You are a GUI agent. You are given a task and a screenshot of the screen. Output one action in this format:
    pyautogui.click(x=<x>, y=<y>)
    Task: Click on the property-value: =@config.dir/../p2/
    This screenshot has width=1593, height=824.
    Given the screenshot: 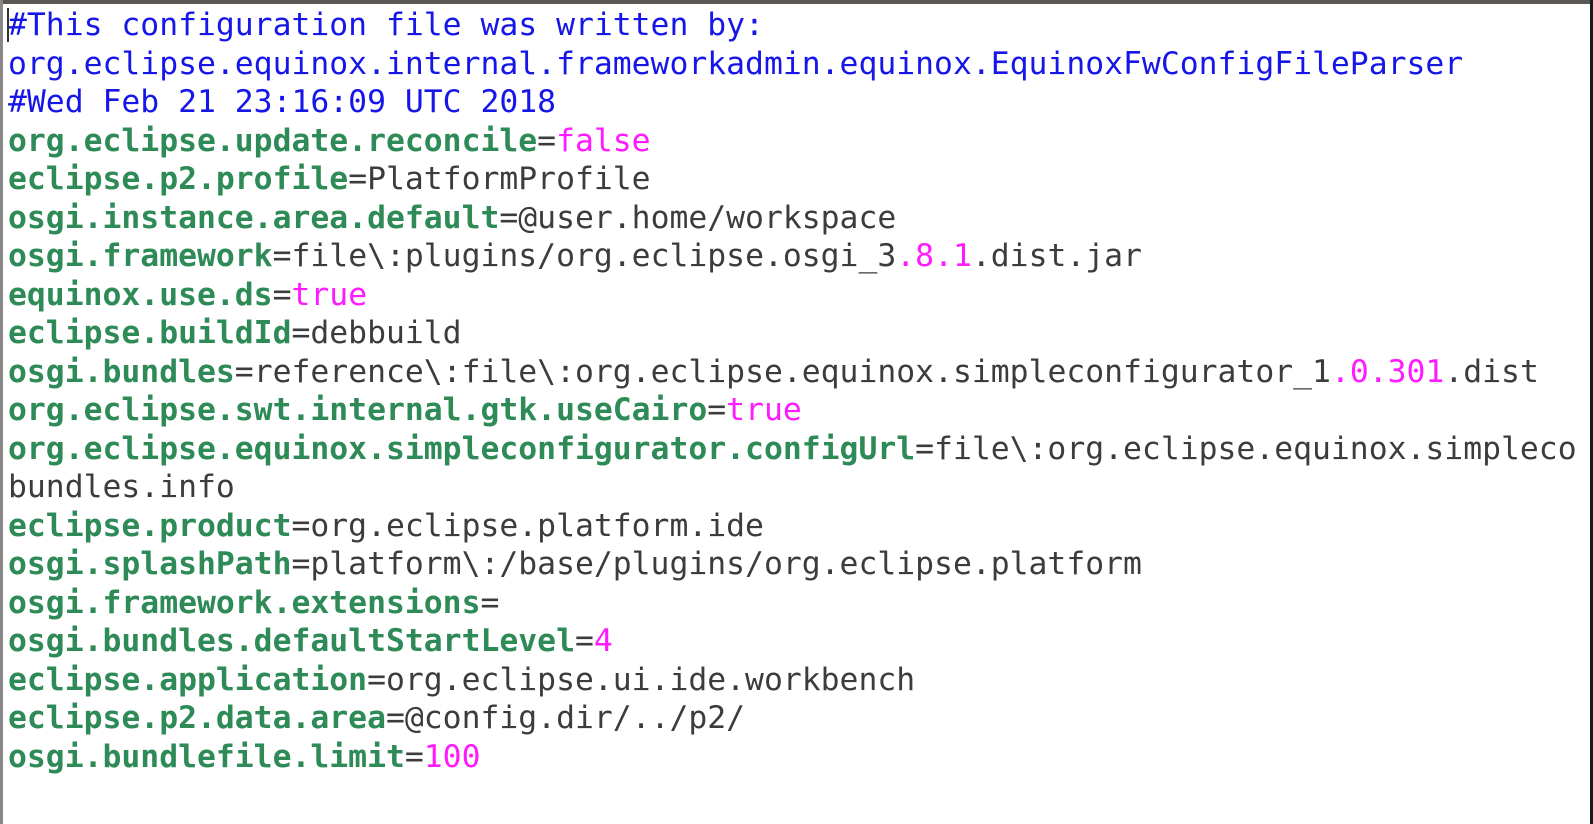 What is the action you would take?
    pyautogui.click(x=565, y=718)
    